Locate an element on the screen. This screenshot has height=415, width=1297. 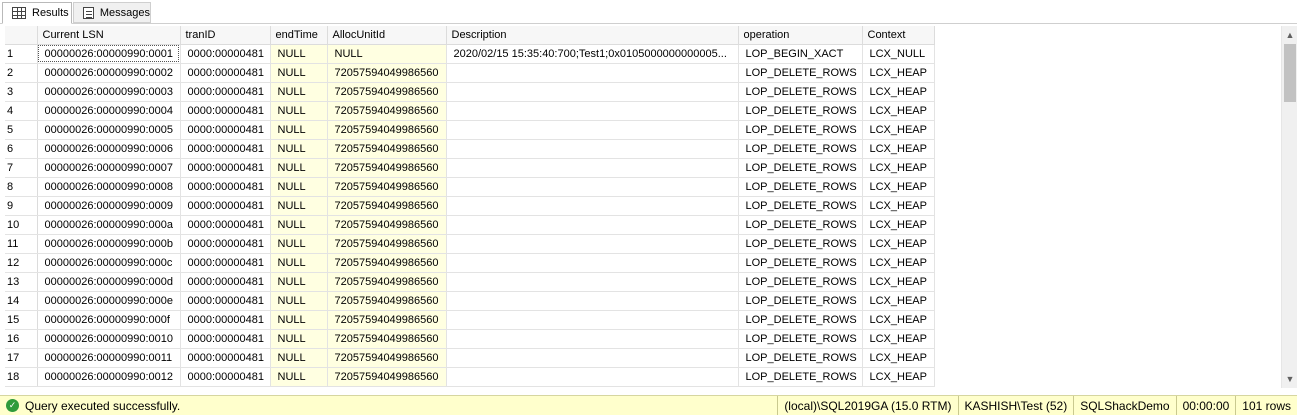
cell-current-lsn: 00000026:00000990:000d is located at coordinates (109, 282).